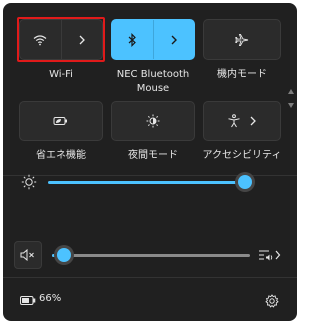 This screenshot has height=323, width=320. Describe the element at coordinates (291, 105) in the screenshot. I see `scroll-down-arrow` at that location.